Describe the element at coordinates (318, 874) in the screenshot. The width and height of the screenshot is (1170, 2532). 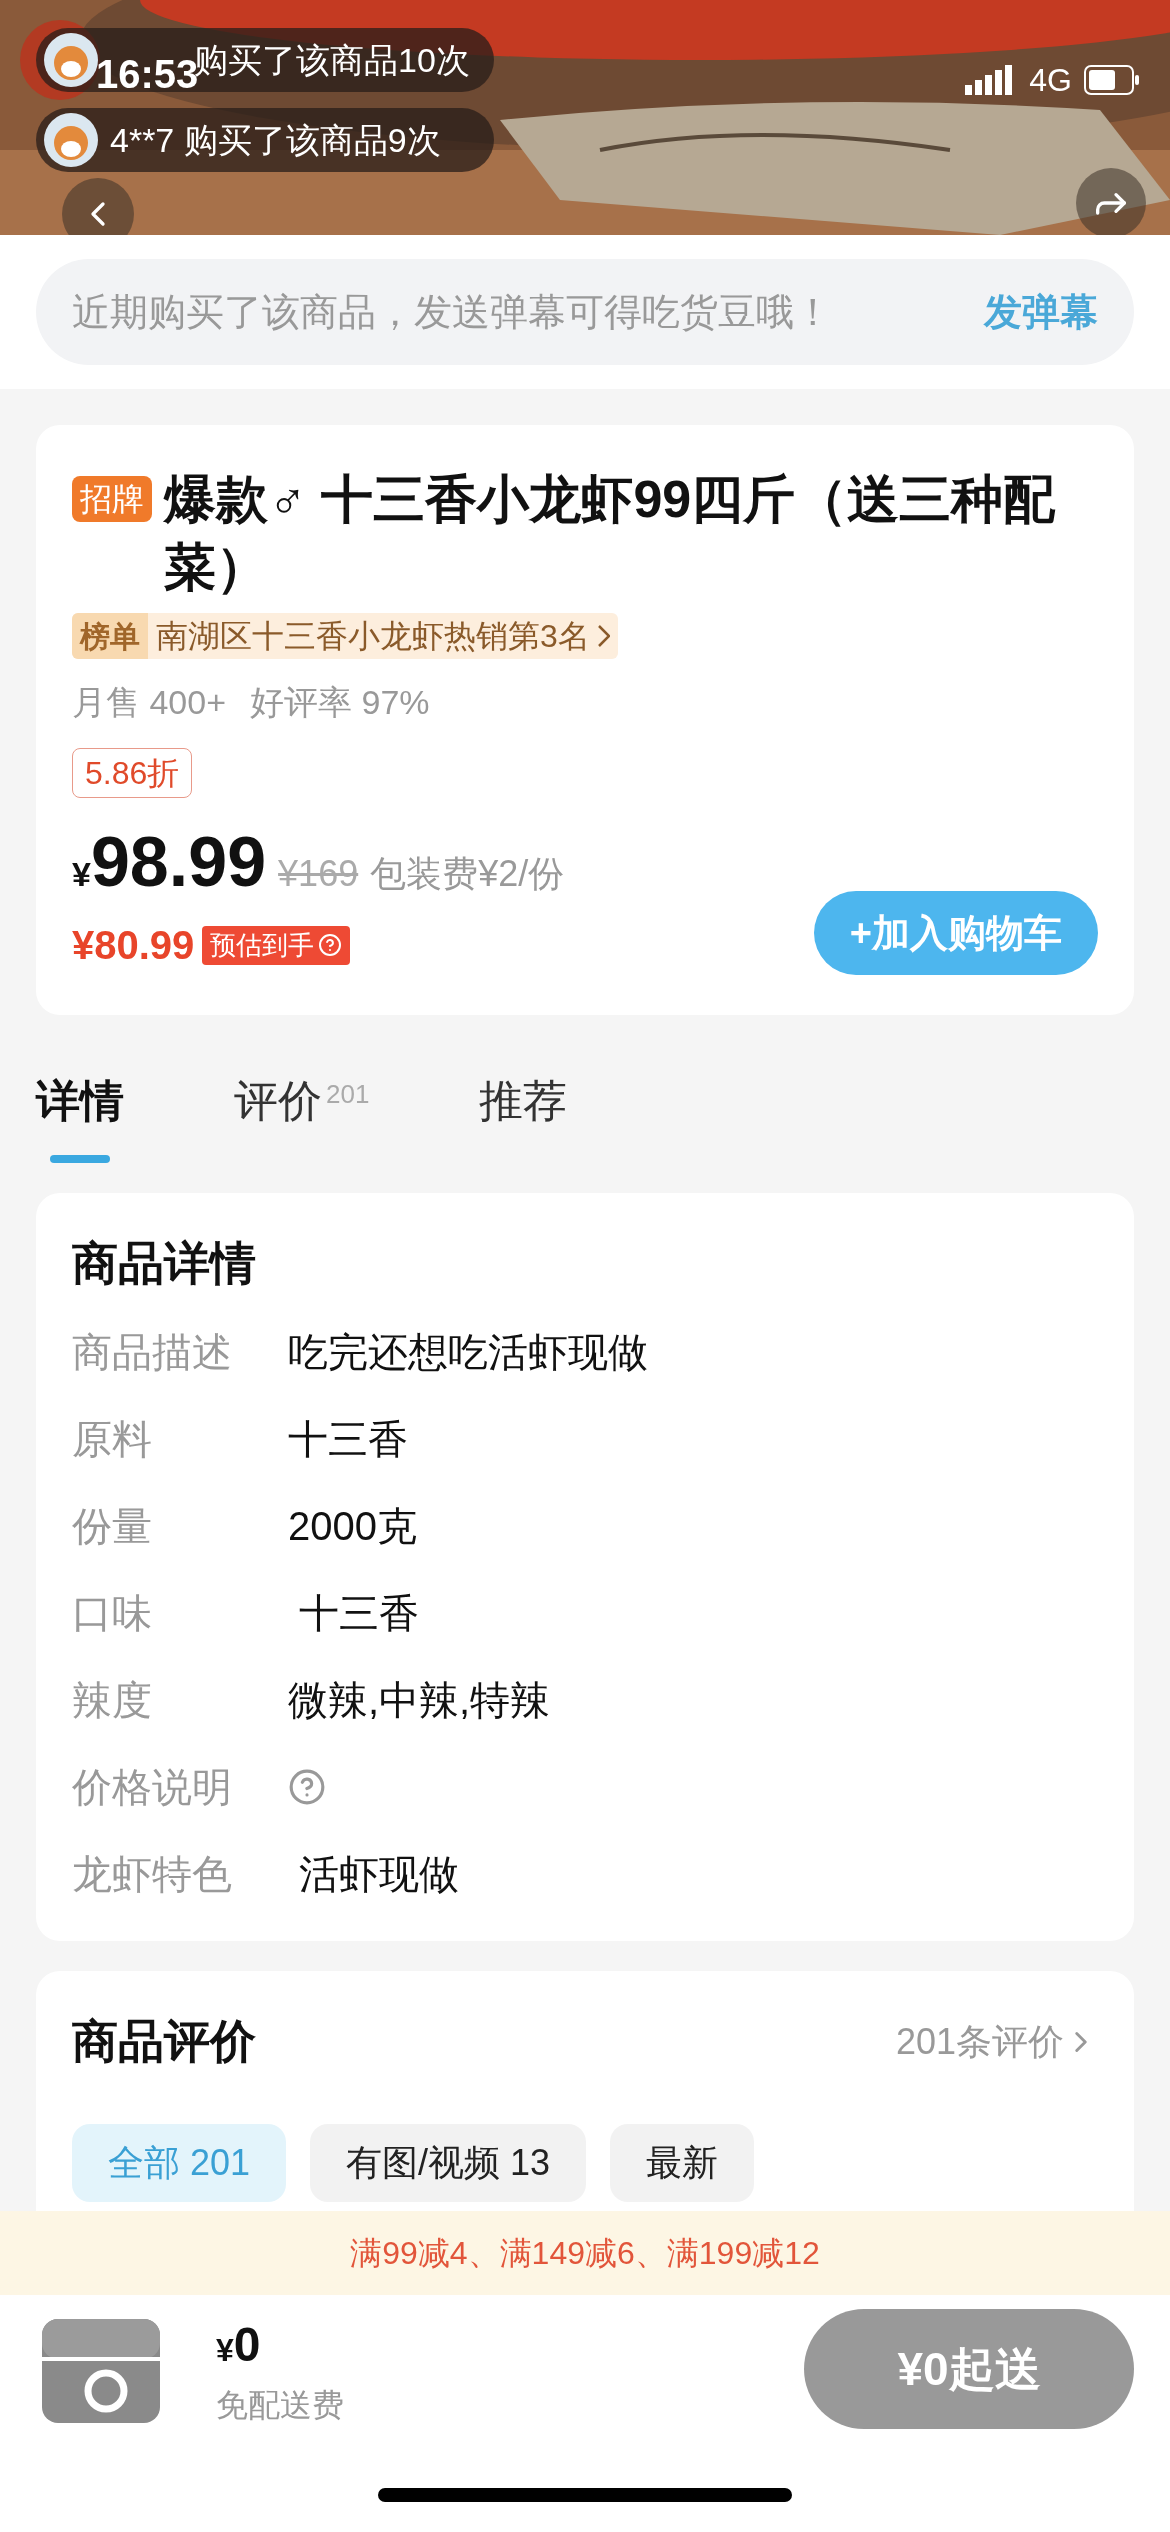
I see `original-price: ¥169` at that location.